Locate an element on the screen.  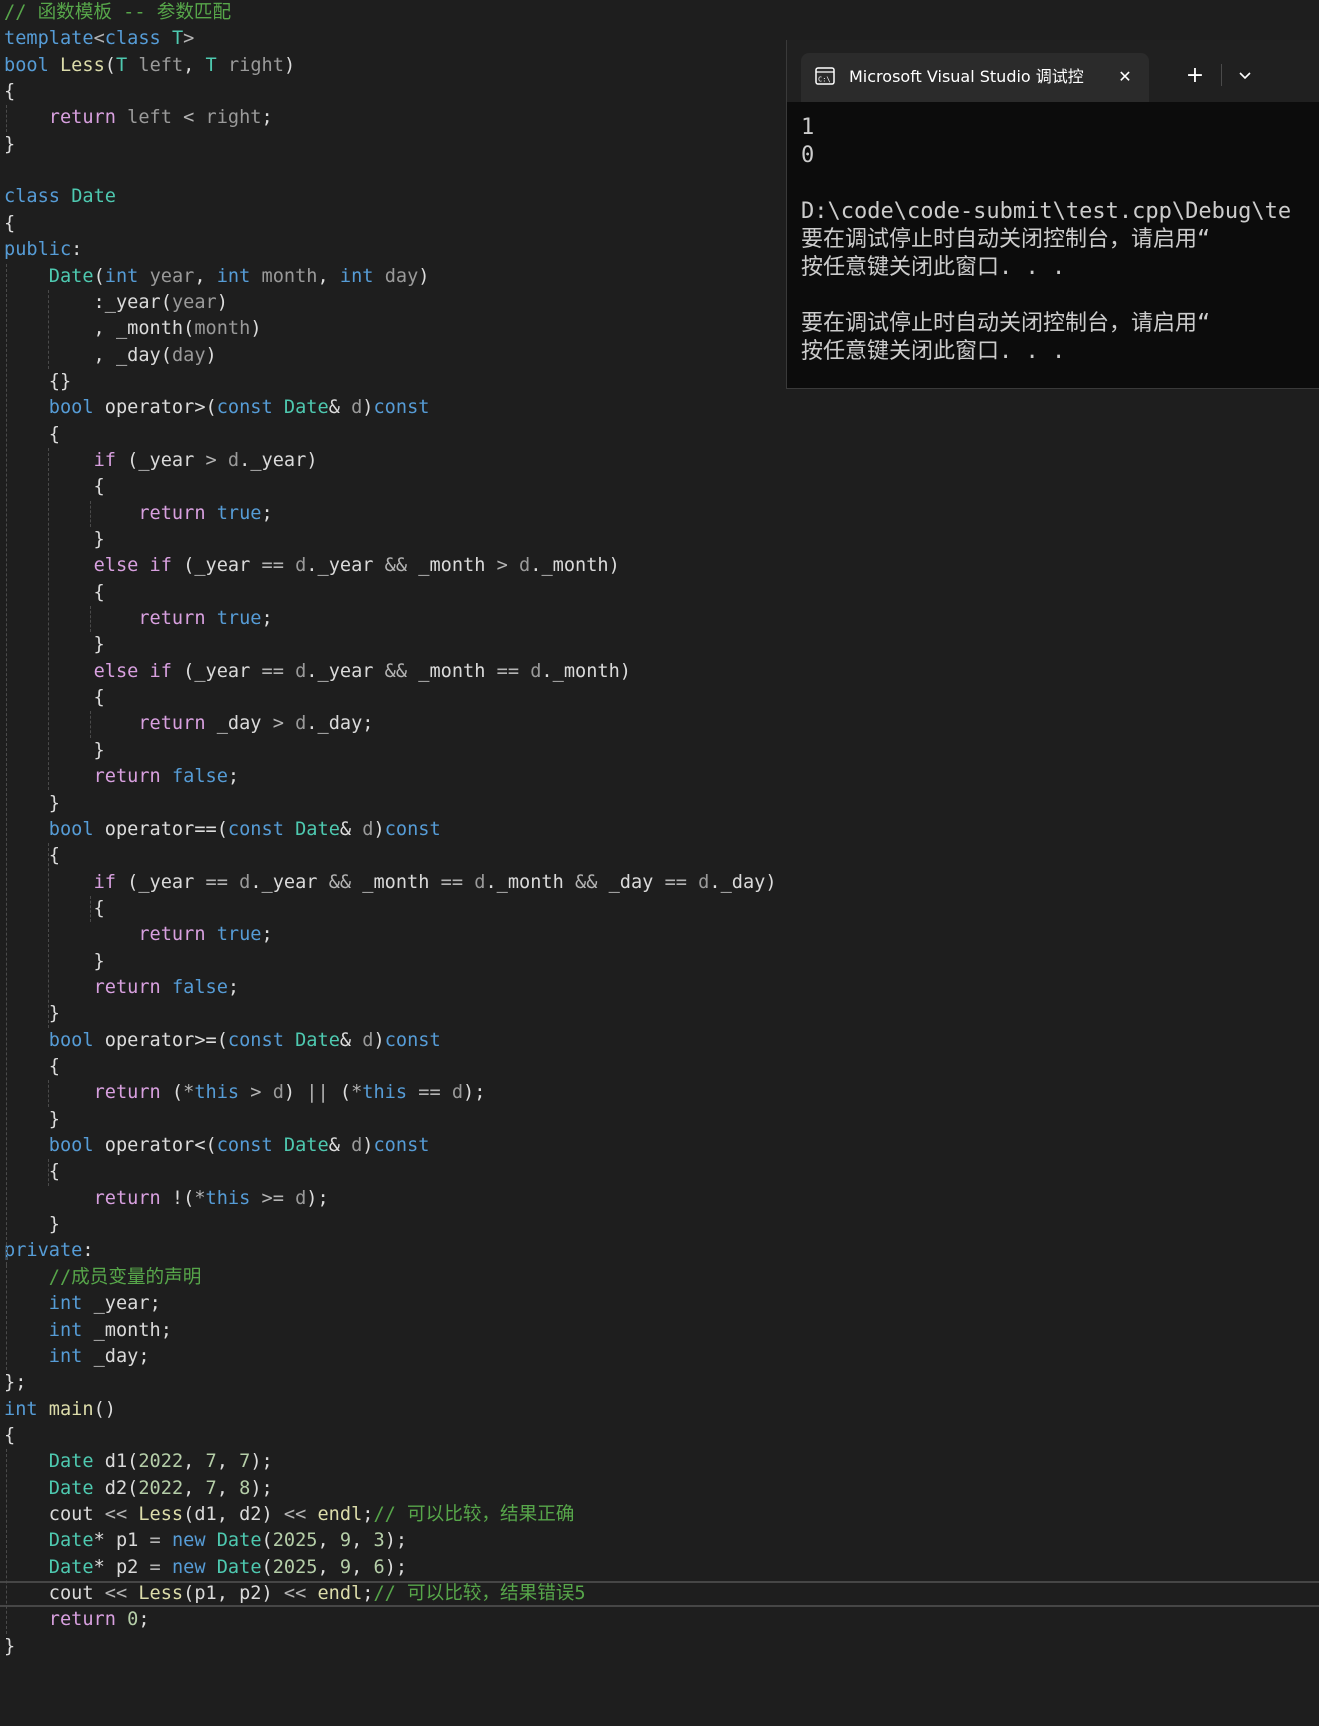
code-line: Date d2(2022, 7, 8); is located at coordinates (136, 1489).